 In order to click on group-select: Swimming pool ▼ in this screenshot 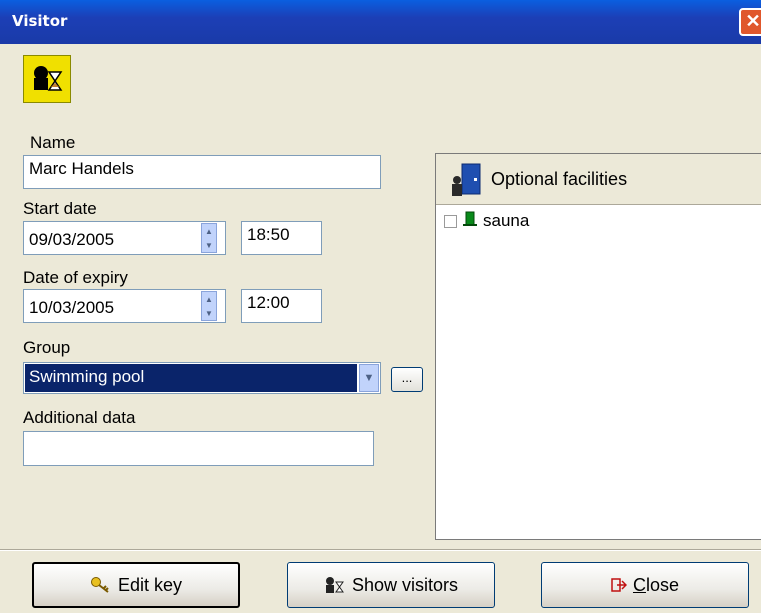, I will do `click(202, 378)`.